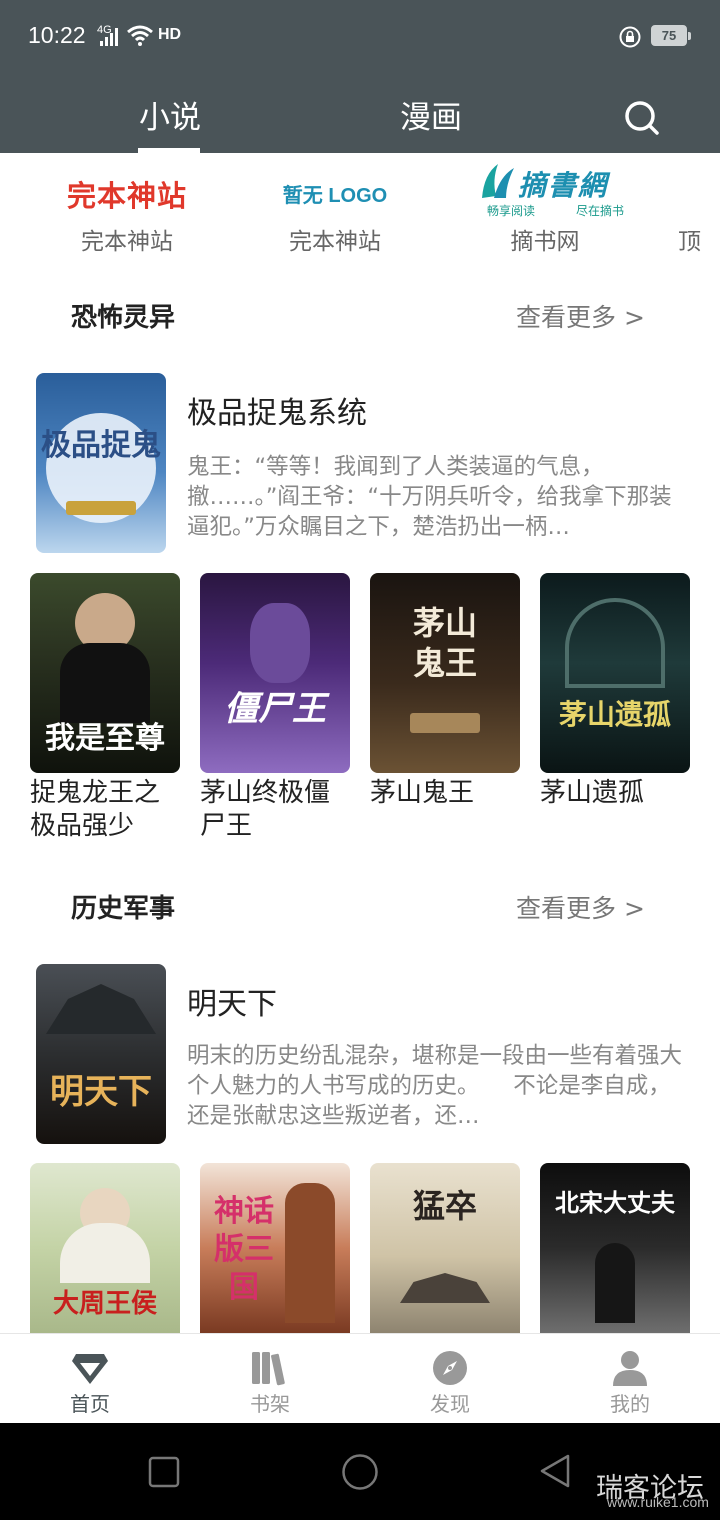  What do you see at coordinates (265, 809) in the screenshot?
I see `book-title: 茅山终极僵尸王` at bounding box center [265, 809].